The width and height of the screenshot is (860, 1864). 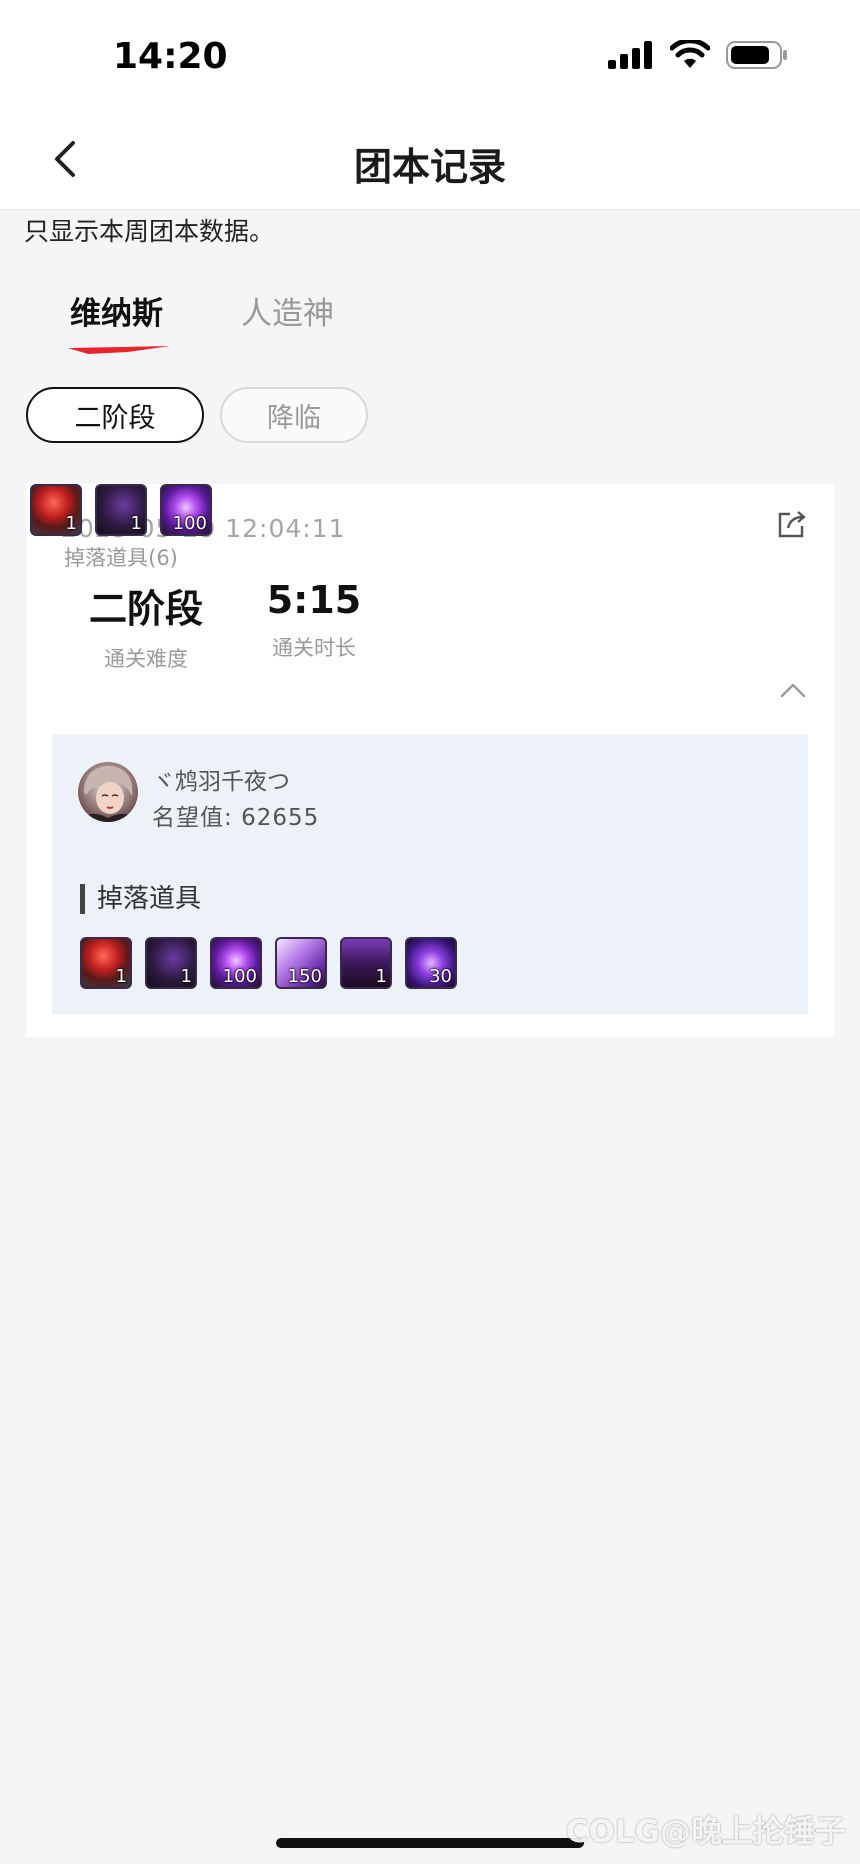 What do you see at coordinates (430, 55) in the screenshot?
I see `status-bar: 14:20` at bounding box center [430, 55].